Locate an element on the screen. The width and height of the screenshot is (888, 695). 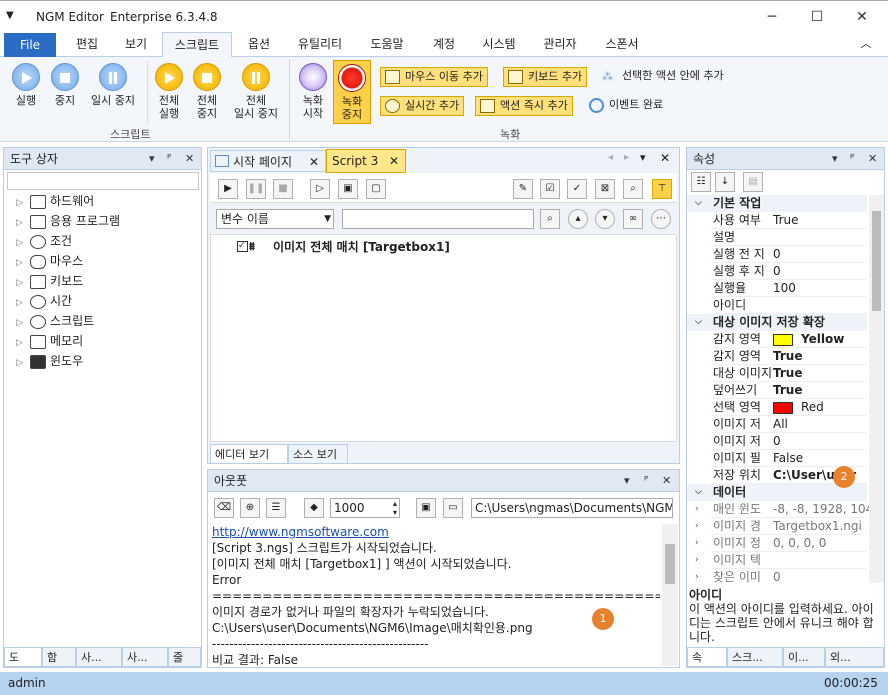
property-row: 대상 이미지 True is located at coordinates (777, 373).